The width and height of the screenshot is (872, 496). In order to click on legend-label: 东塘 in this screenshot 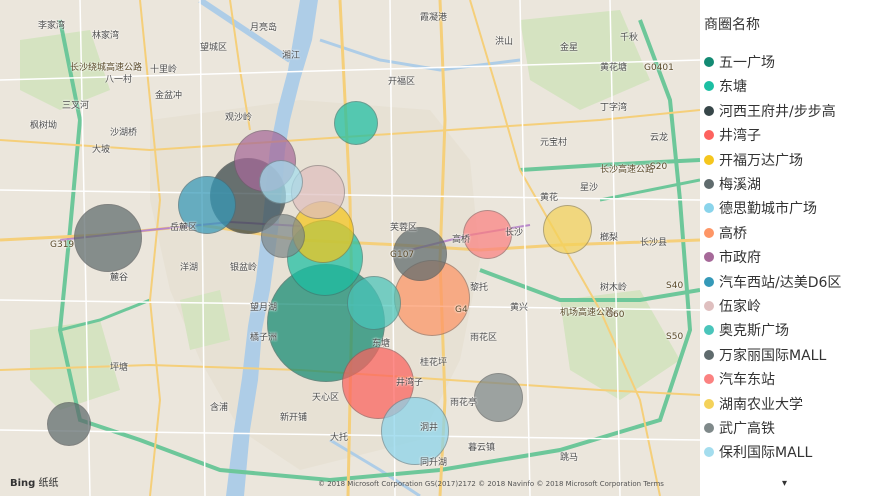, I will do `click(733, 87)`.